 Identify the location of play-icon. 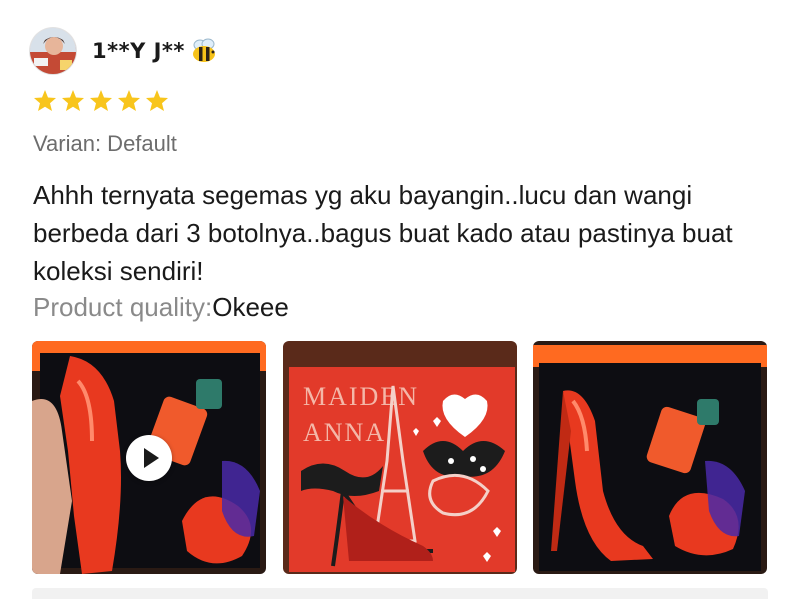
(149, 458).